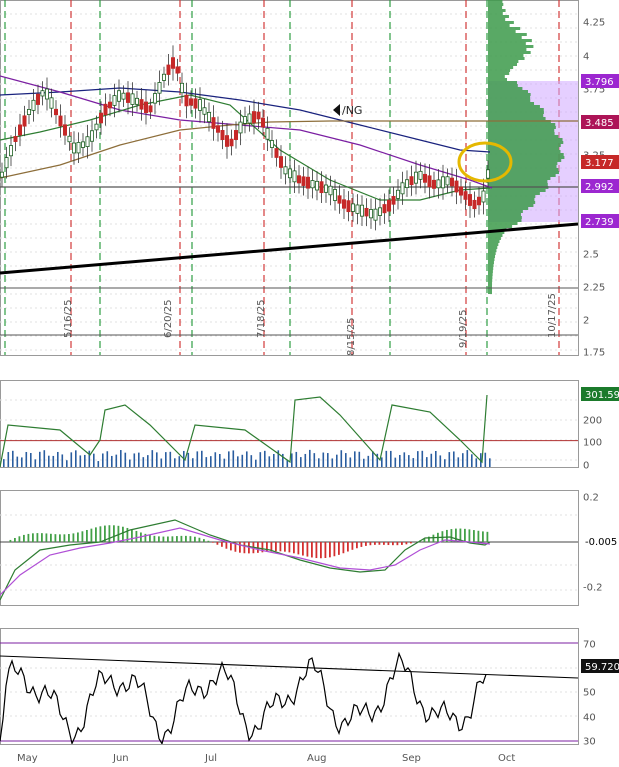  What do you see at coordinates (594, 353) in the screenshot?
I see `price-tick-label: 1.75` at bounding box center [594, 353].